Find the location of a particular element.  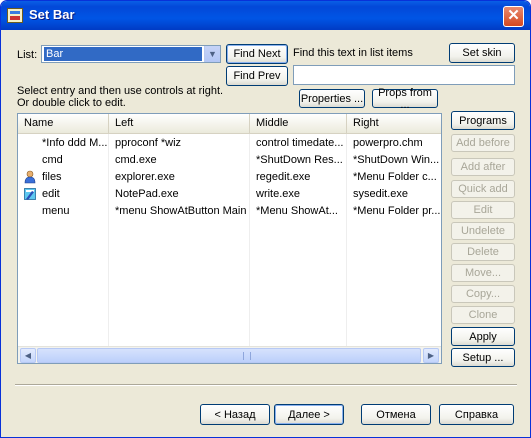

title-bar: Set Bar ✕ is located at coordinates (265, 15).